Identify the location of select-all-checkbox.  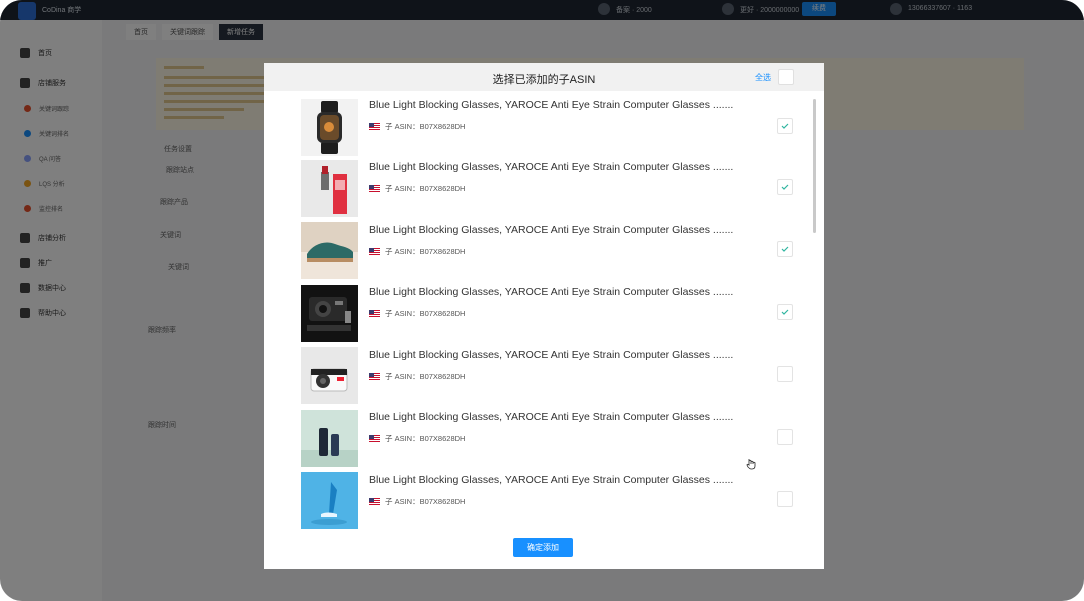
(786, 77).